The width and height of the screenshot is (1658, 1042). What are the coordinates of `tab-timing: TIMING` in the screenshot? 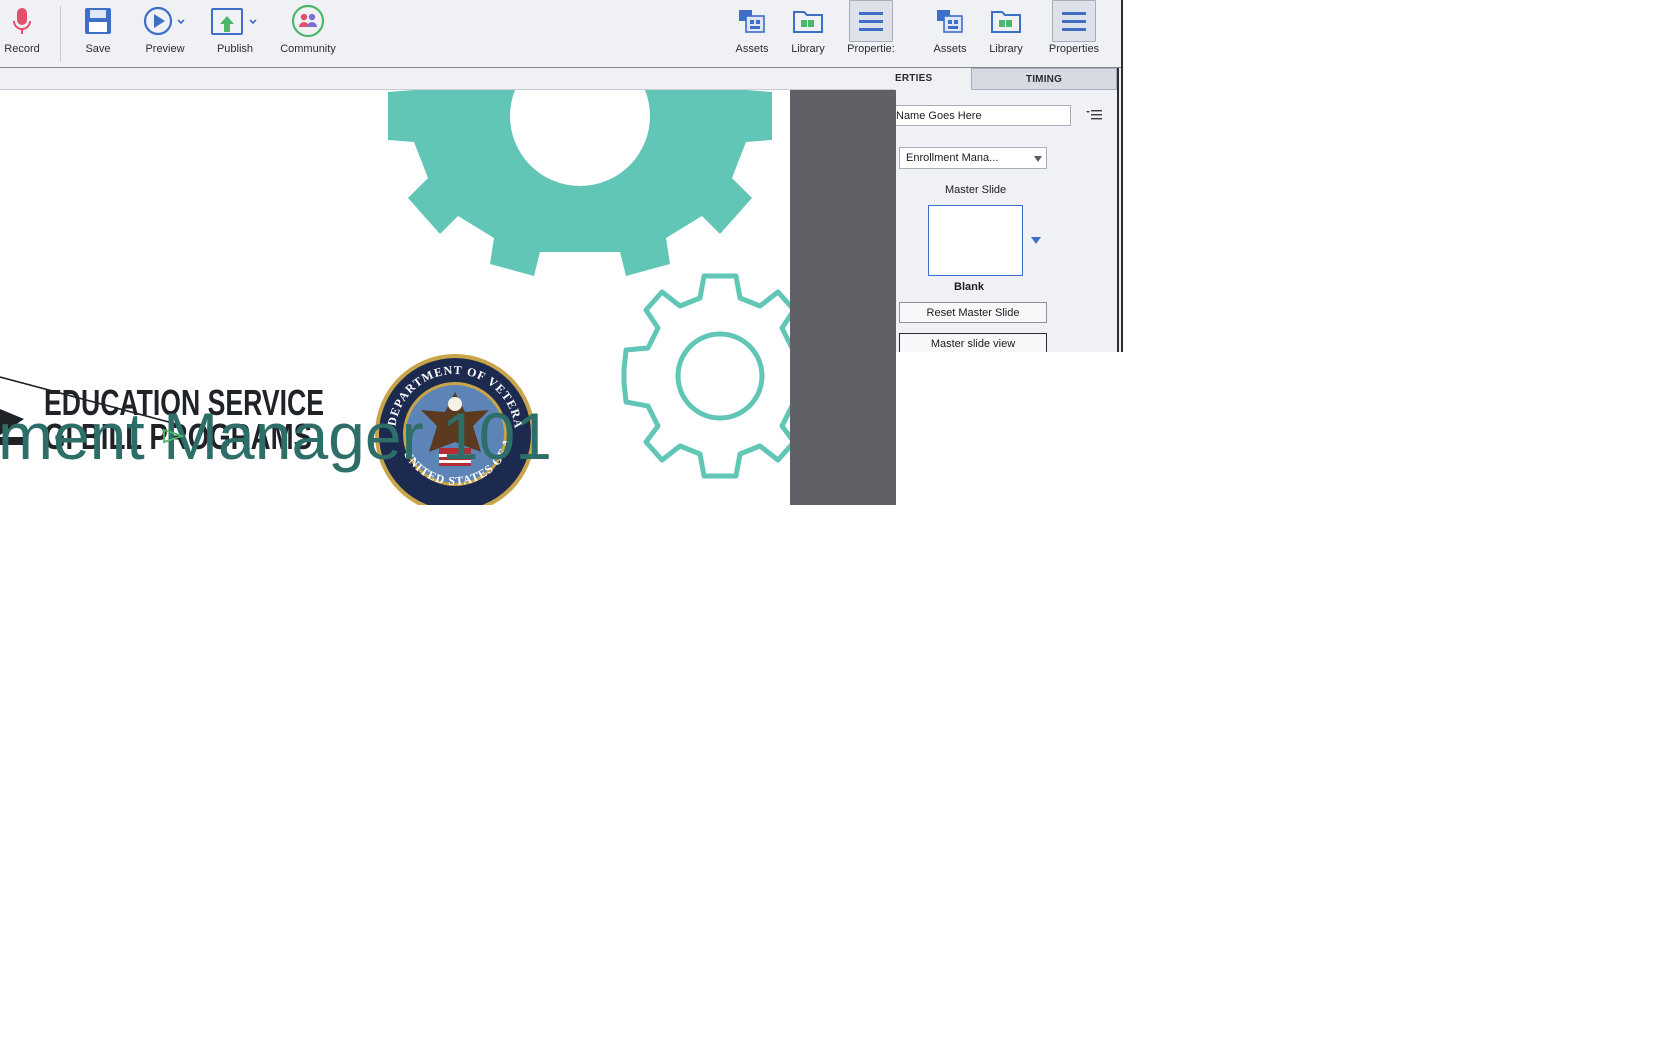 It's located at (1044, 79).